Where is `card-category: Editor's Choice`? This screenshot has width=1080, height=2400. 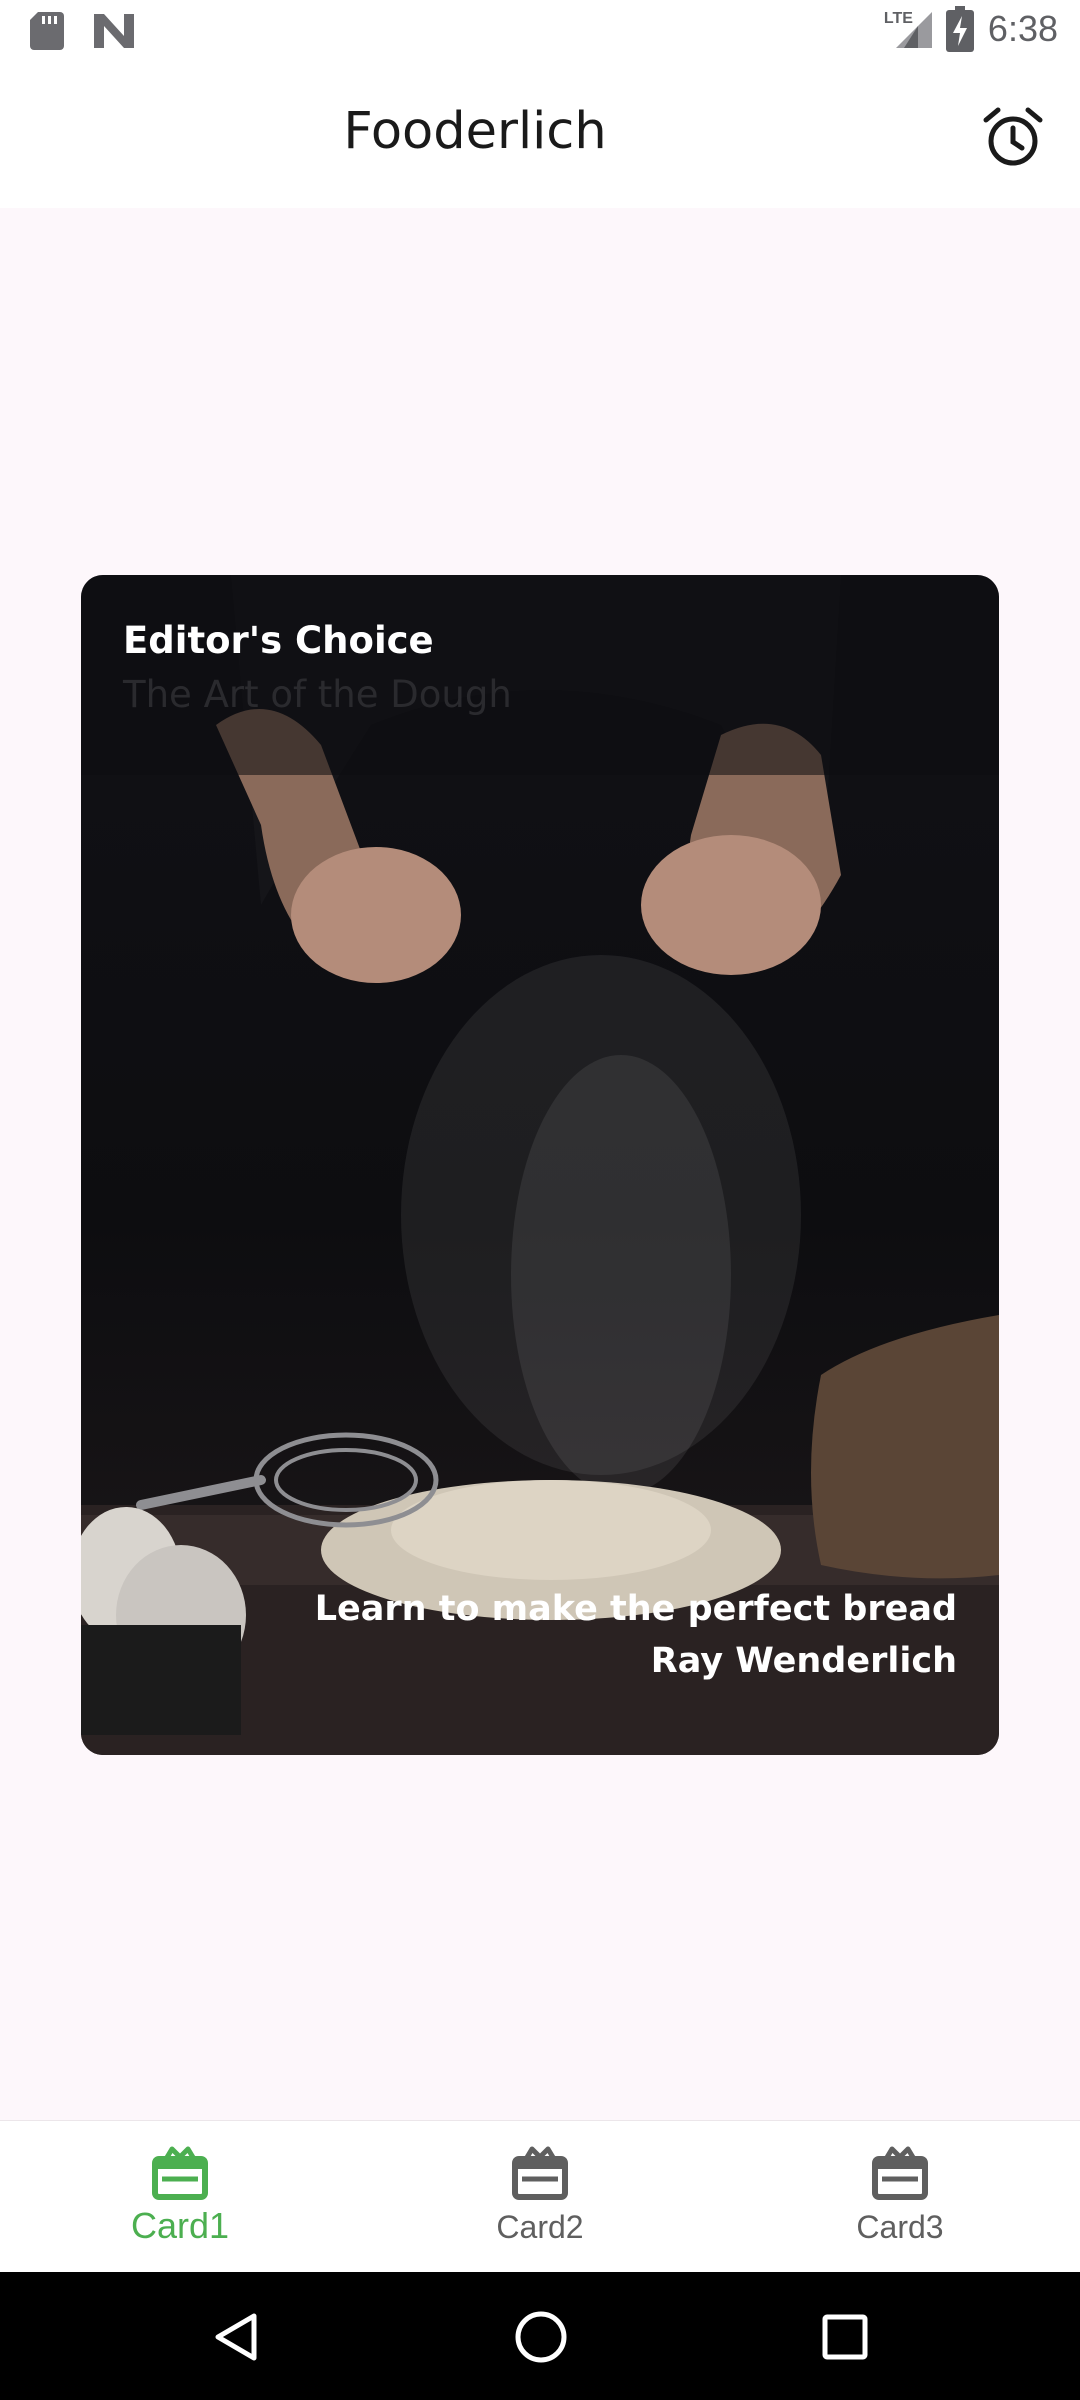
card-category: Editor's Choice is located at coordinates (278, 640).